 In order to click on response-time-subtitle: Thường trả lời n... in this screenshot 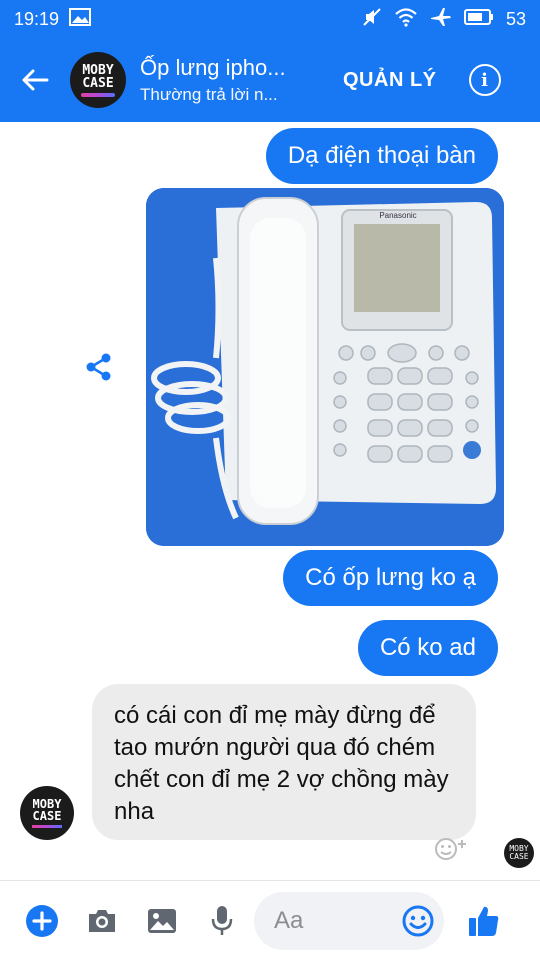, I will do `click(209, 94)`.